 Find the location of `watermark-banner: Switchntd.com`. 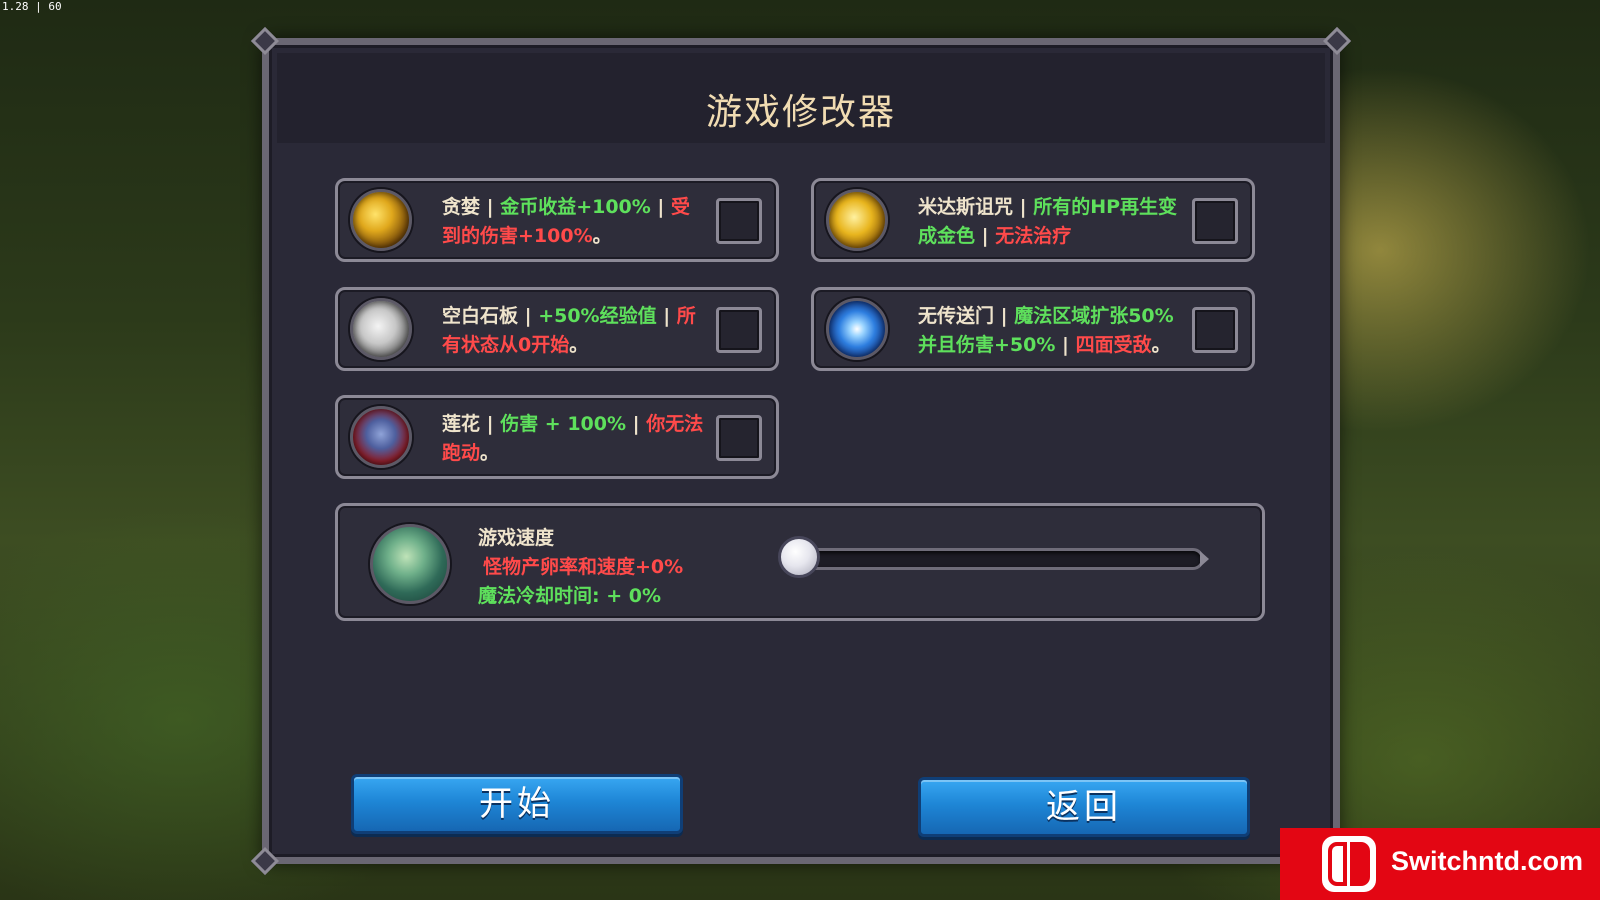

watermark-banner: Switchntd.com is located at coordinates (1440, 864).